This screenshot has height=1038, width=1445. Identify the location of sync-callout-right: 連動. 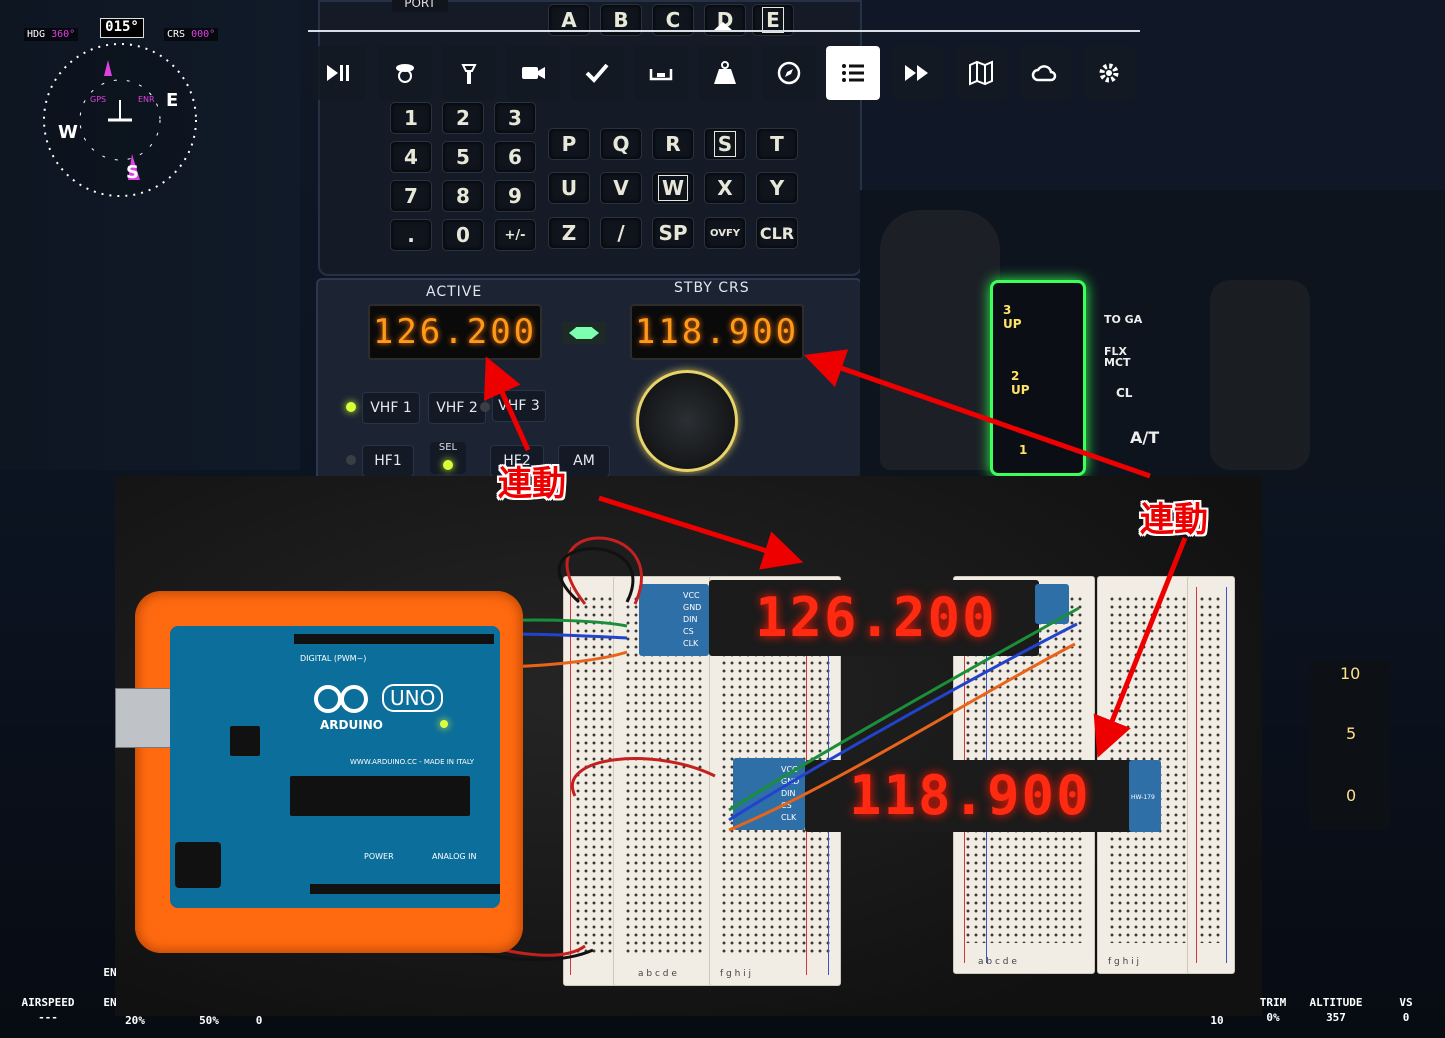
(1174, 520).